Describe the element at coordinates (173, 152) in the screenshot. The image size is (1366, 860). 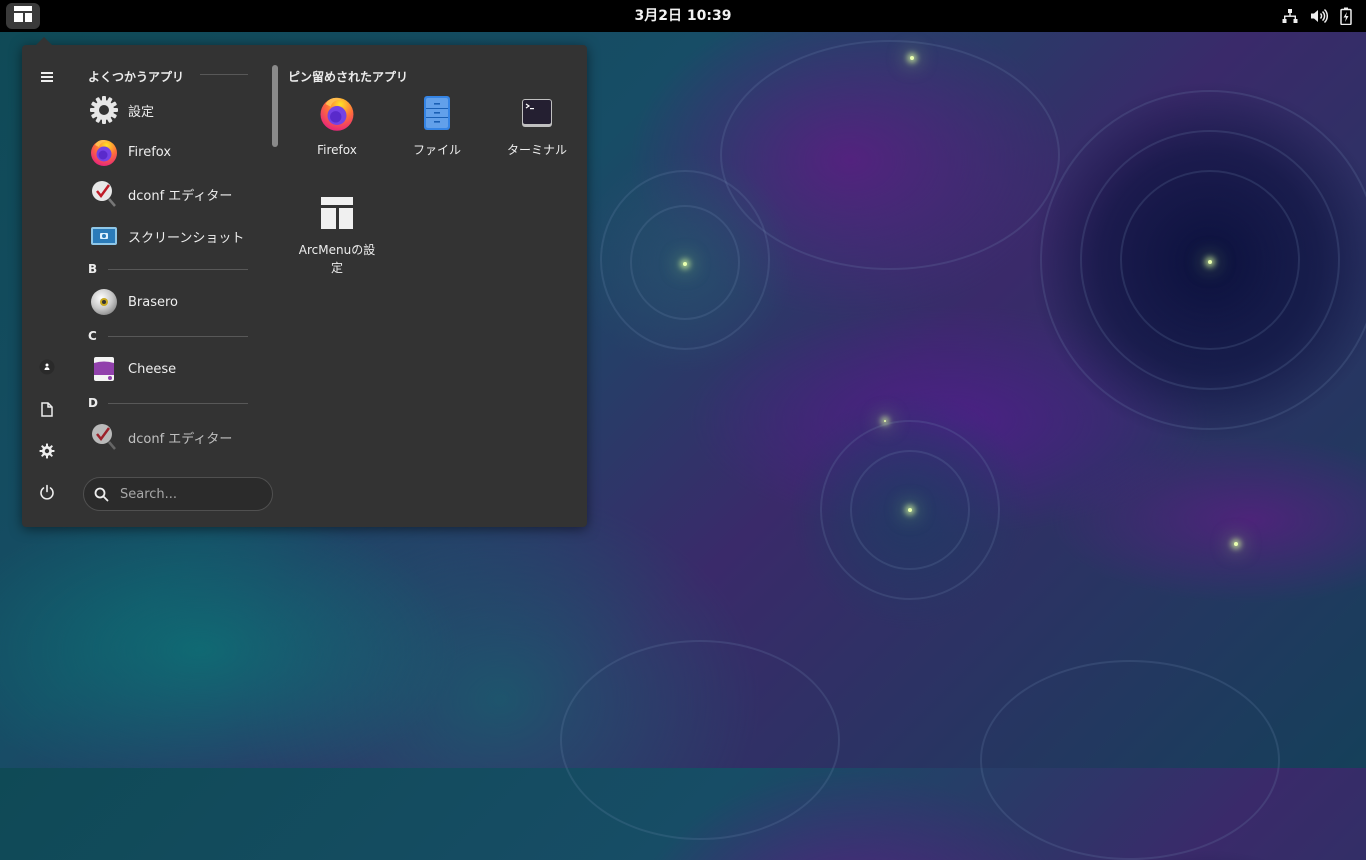
I see `app-item-firefox: Firefox` at that location.